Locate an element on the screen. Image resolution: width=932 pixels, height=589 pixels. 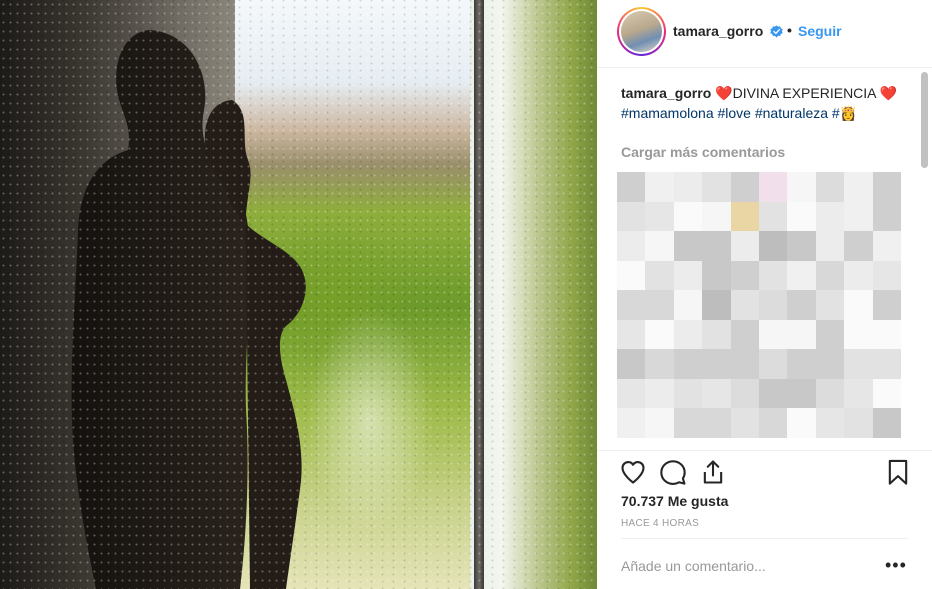
caption-line: tamara_gorro ❤️DIVINA EXPERIENCIA ❤️ is located at coordinates (766, 93).